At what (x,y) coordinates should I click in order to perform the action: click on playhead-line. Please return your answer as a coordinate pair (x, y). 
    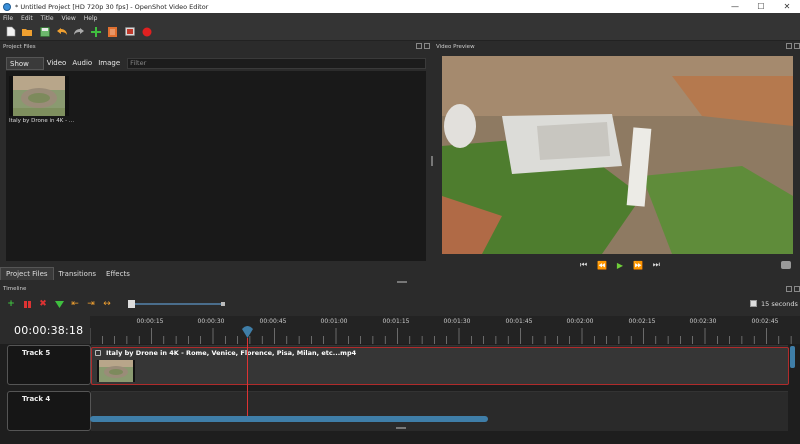
    Looking at the image, I should click on (247, 378).